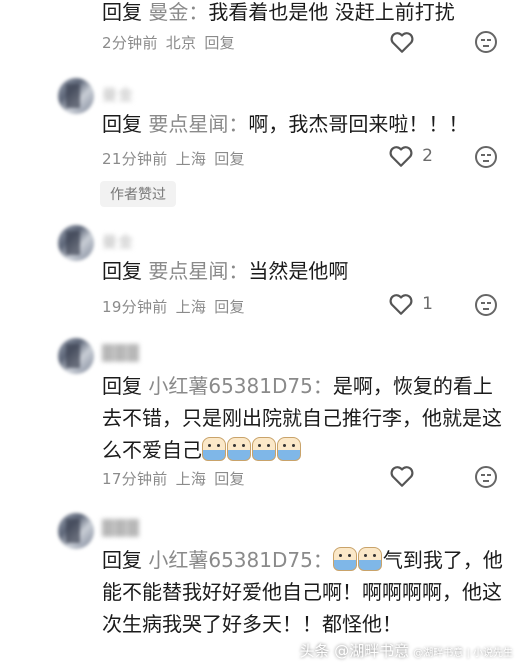 Image resolution: width=521 pixels, height=669 pixels. I want to click on like-button: 2, so click(410, 156).